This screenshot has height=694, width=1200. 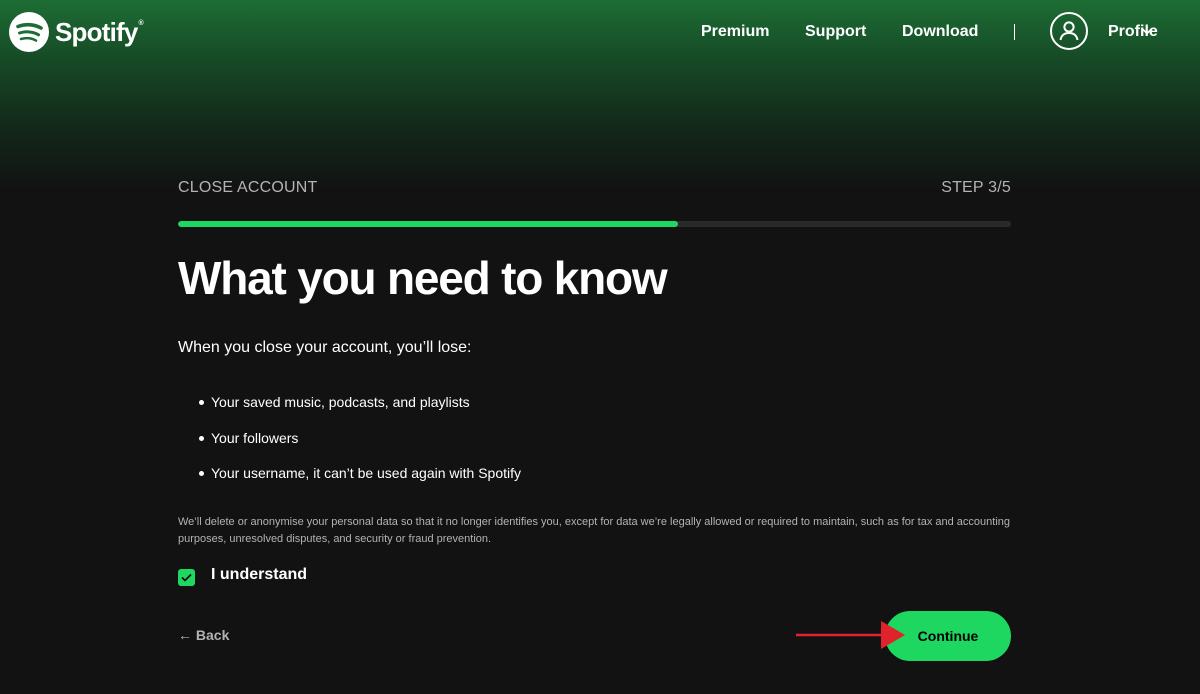 I want to click on list-item: Your followers, so click(x=349, y=446).